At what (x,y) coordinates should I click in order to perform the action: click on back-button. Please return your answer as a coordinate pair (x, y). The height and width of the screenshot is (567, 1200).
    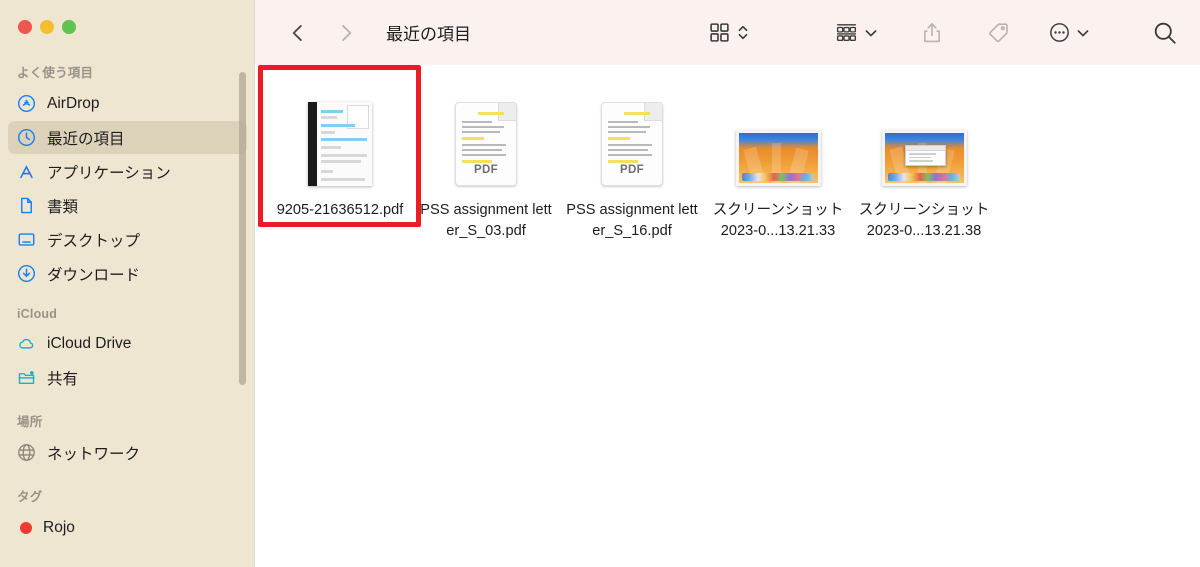
    Looking at the image, I should click on (298, 33).